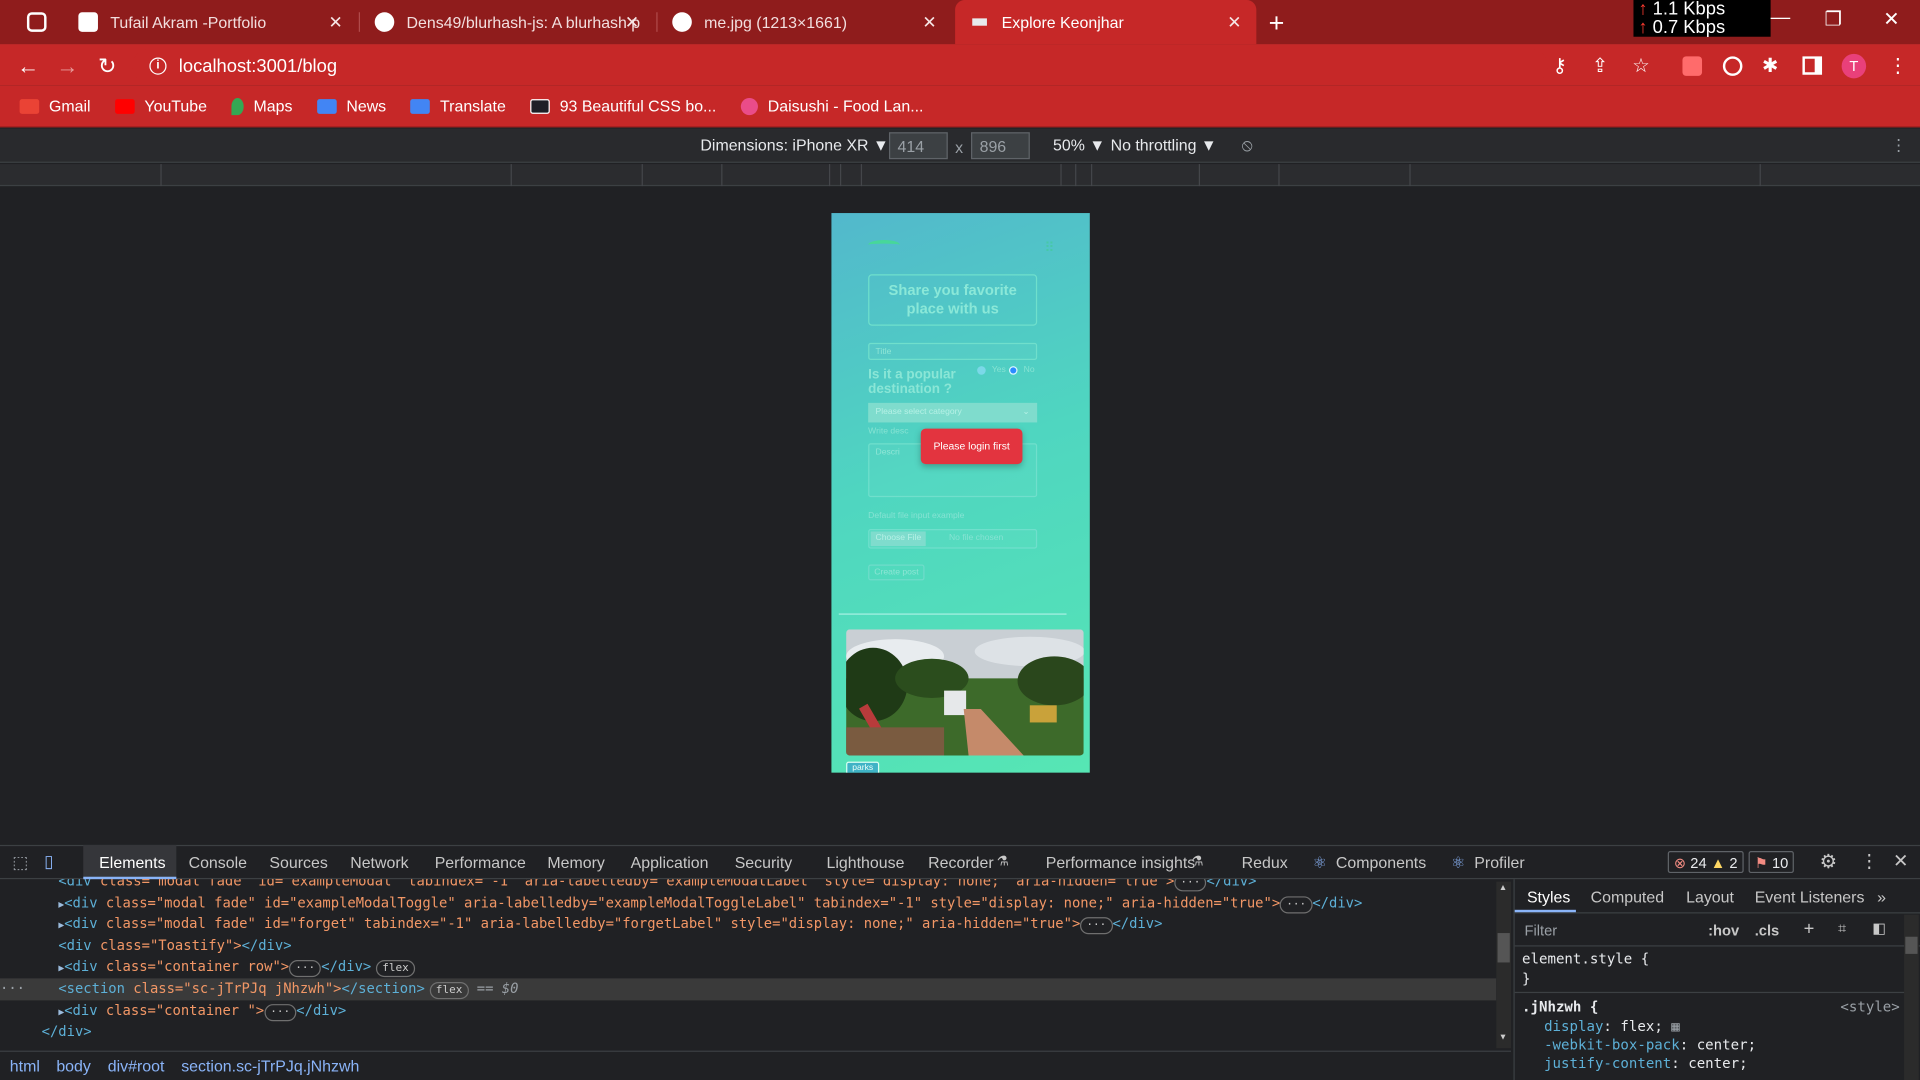 The height and width of the screenshot is (1080, 1920). What do you see at coordinates (1829, 862) in the screenshot?
I see `settings-gear-icon: ⚙` at bounding box center [1829, 862].